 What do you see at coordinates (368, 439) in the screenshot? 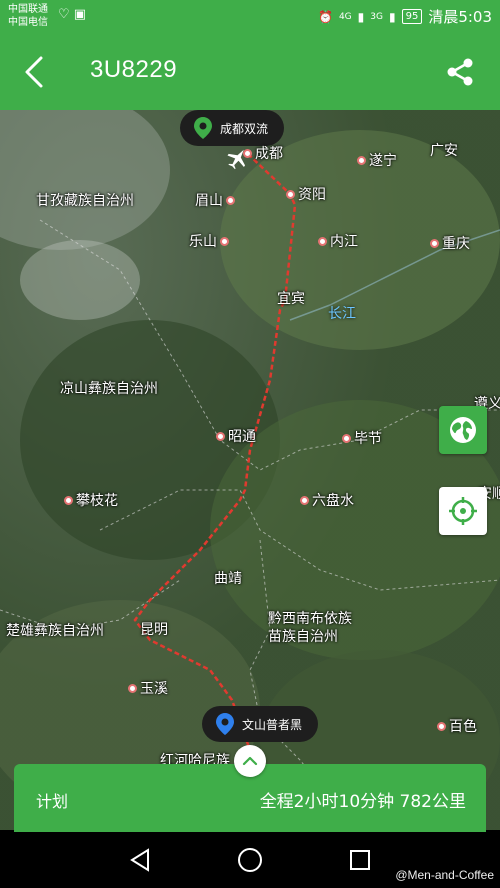
I see `city-label: 毕节` at bounding box center [368, 439].